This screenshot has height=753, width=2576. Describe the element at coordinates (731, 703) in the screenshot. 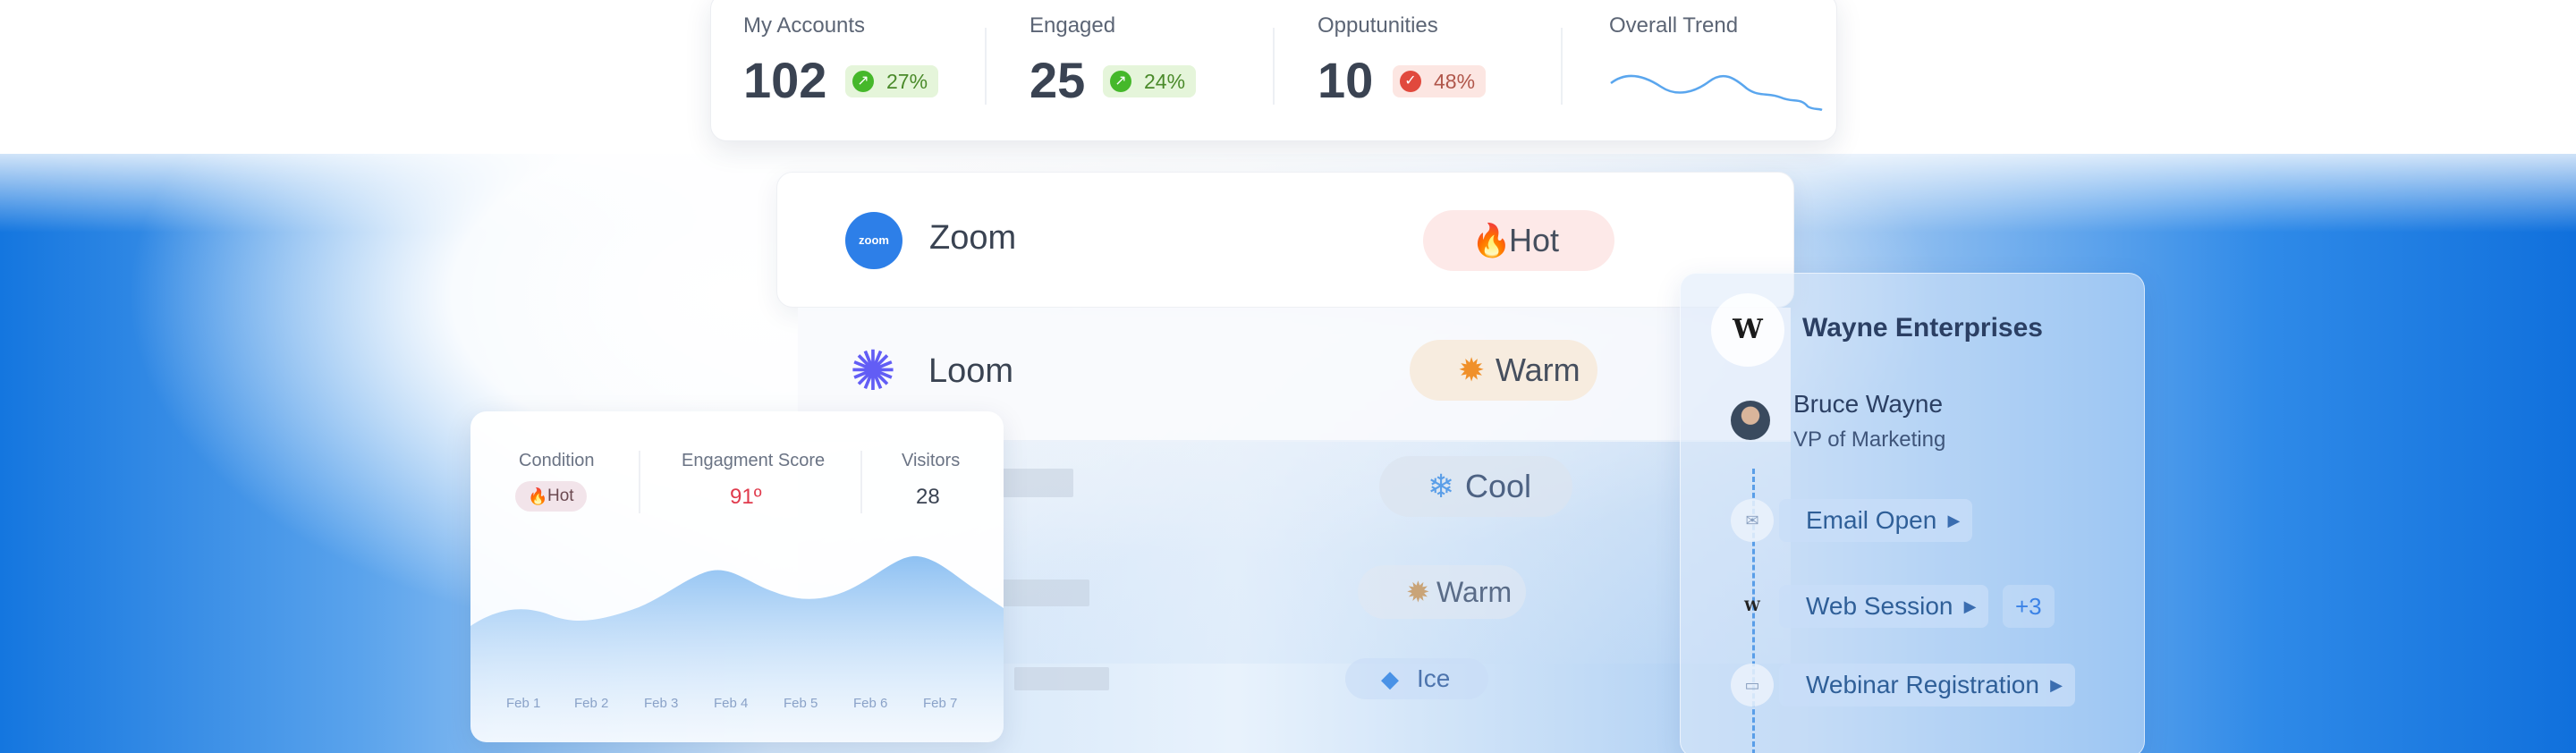

I see `x-axis-label: Feb 4` at that location.